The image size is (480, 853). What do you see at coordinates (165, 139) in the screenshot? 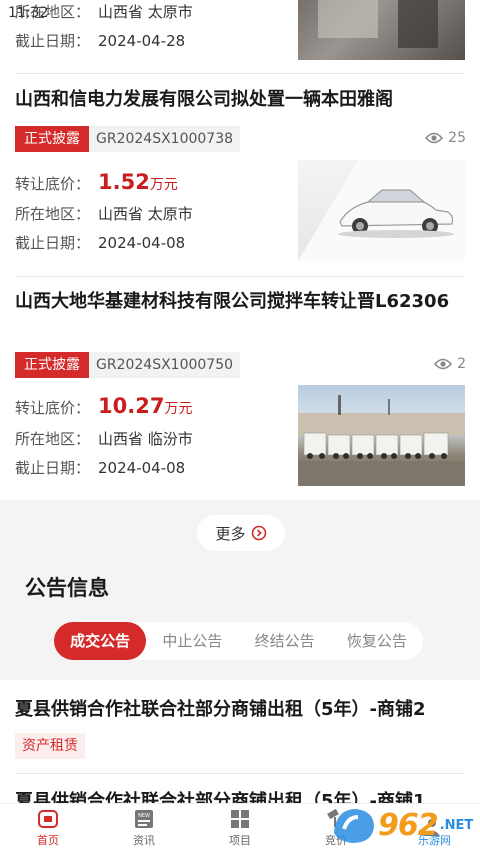
I see `project-code: GR2024SX1000738` at bounding box center [165, 139].